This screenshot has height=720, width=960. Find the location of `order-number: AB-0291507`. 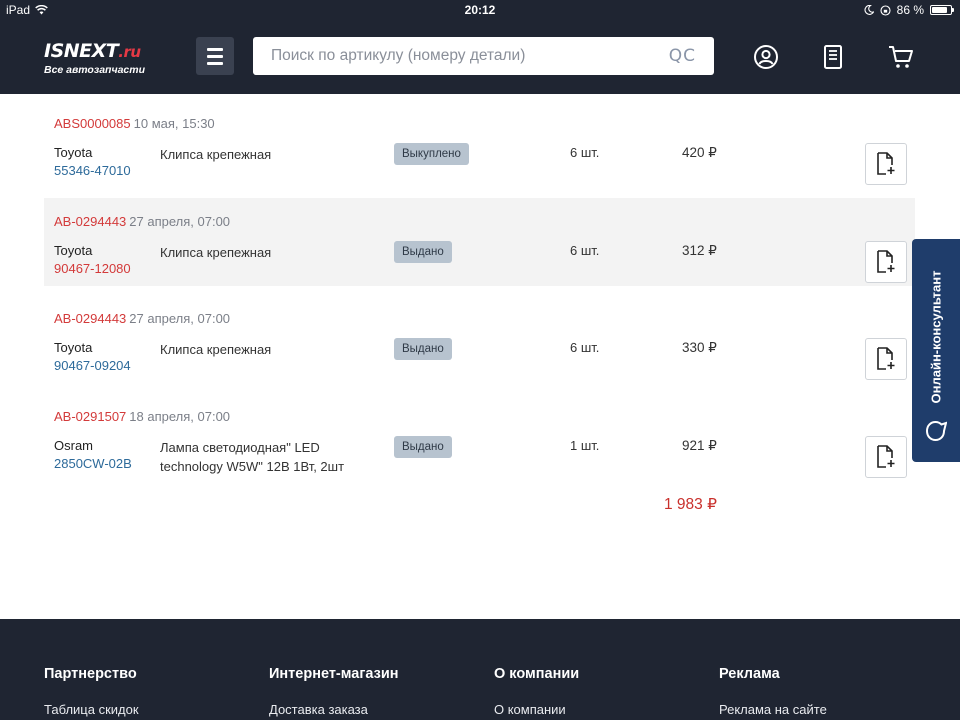

order-number: AB-0291507 is located at coordinates (90, 416).